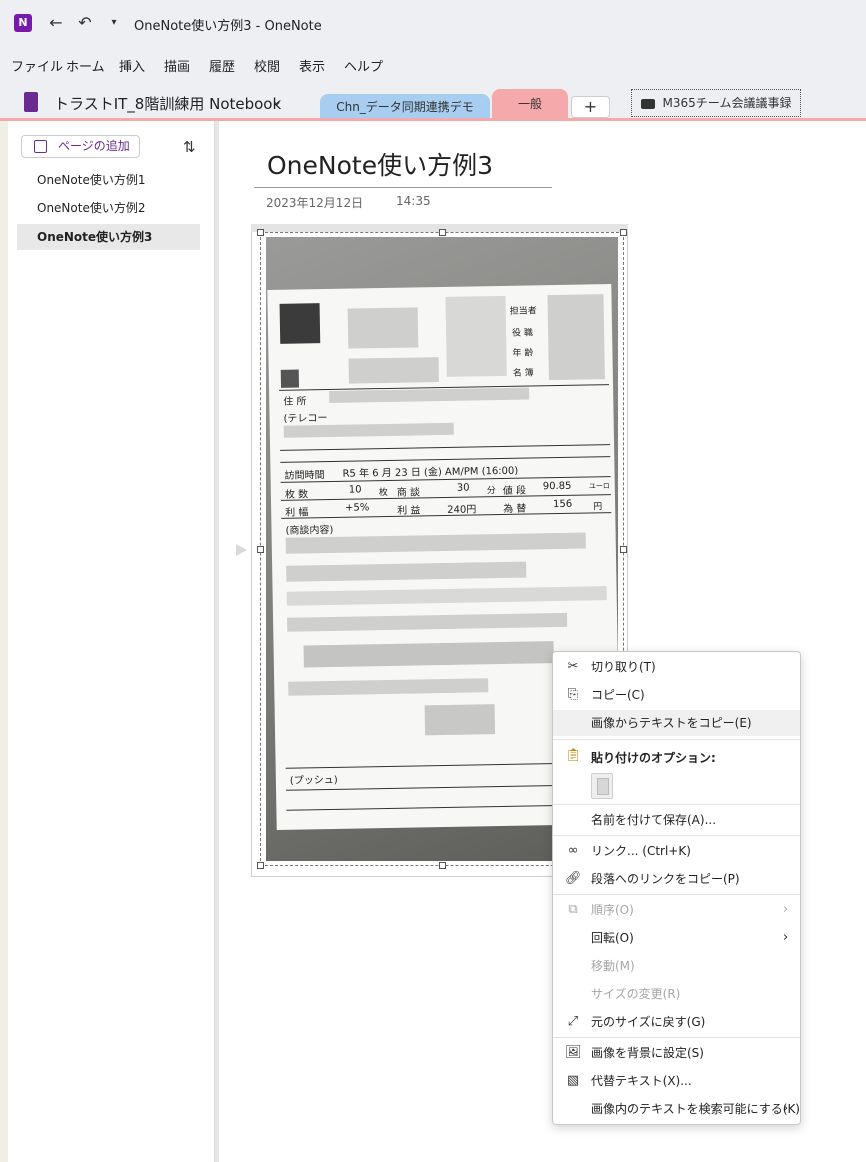 Image resolution: width=866 pixels, height=1162 pixels. I want to click on menu-item-copy: ⎘ コピー(C), so click(676, 695).